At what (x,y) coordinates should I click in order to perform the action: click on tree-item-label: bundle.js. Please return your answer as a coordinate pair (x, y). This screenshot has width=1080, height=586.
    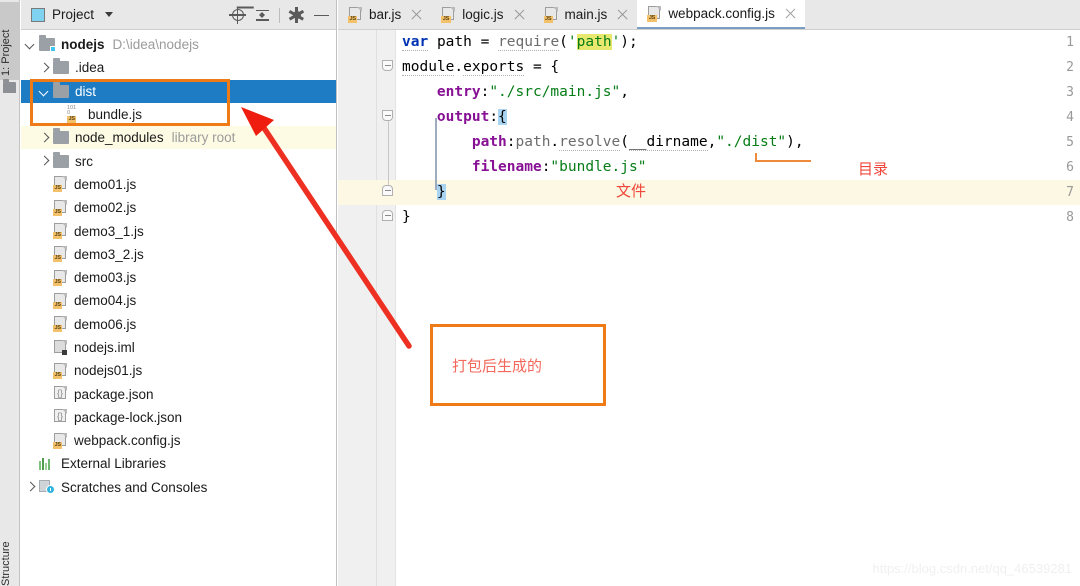
    Looking at the image, I should click on (115, 115).